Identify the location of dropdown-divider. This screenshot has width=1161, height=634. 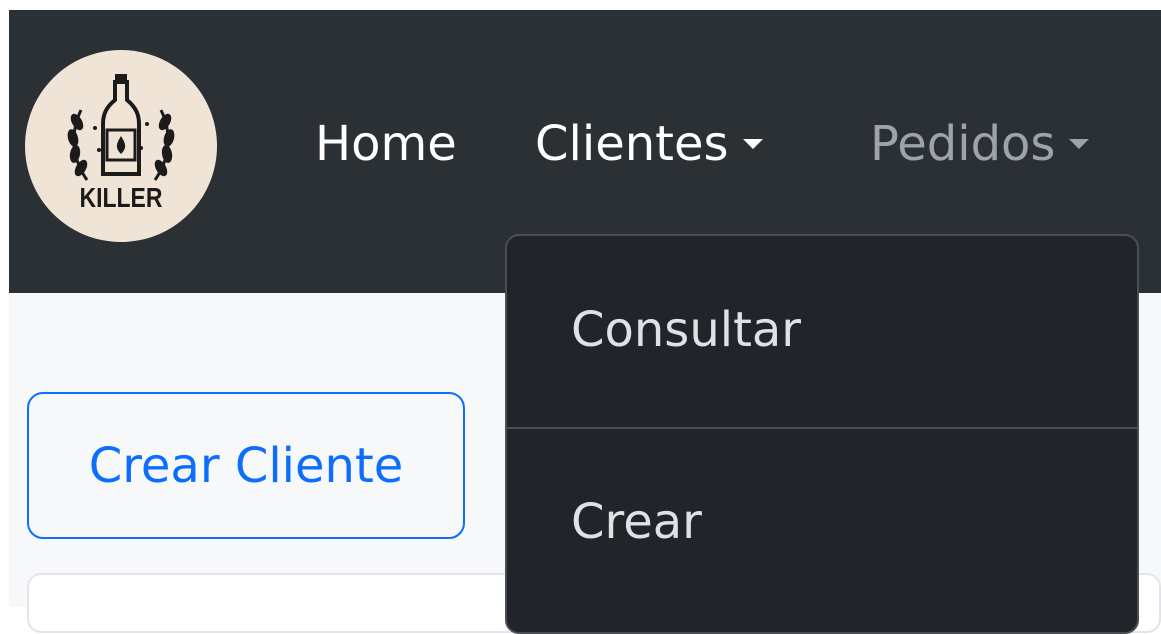
(822, 428).